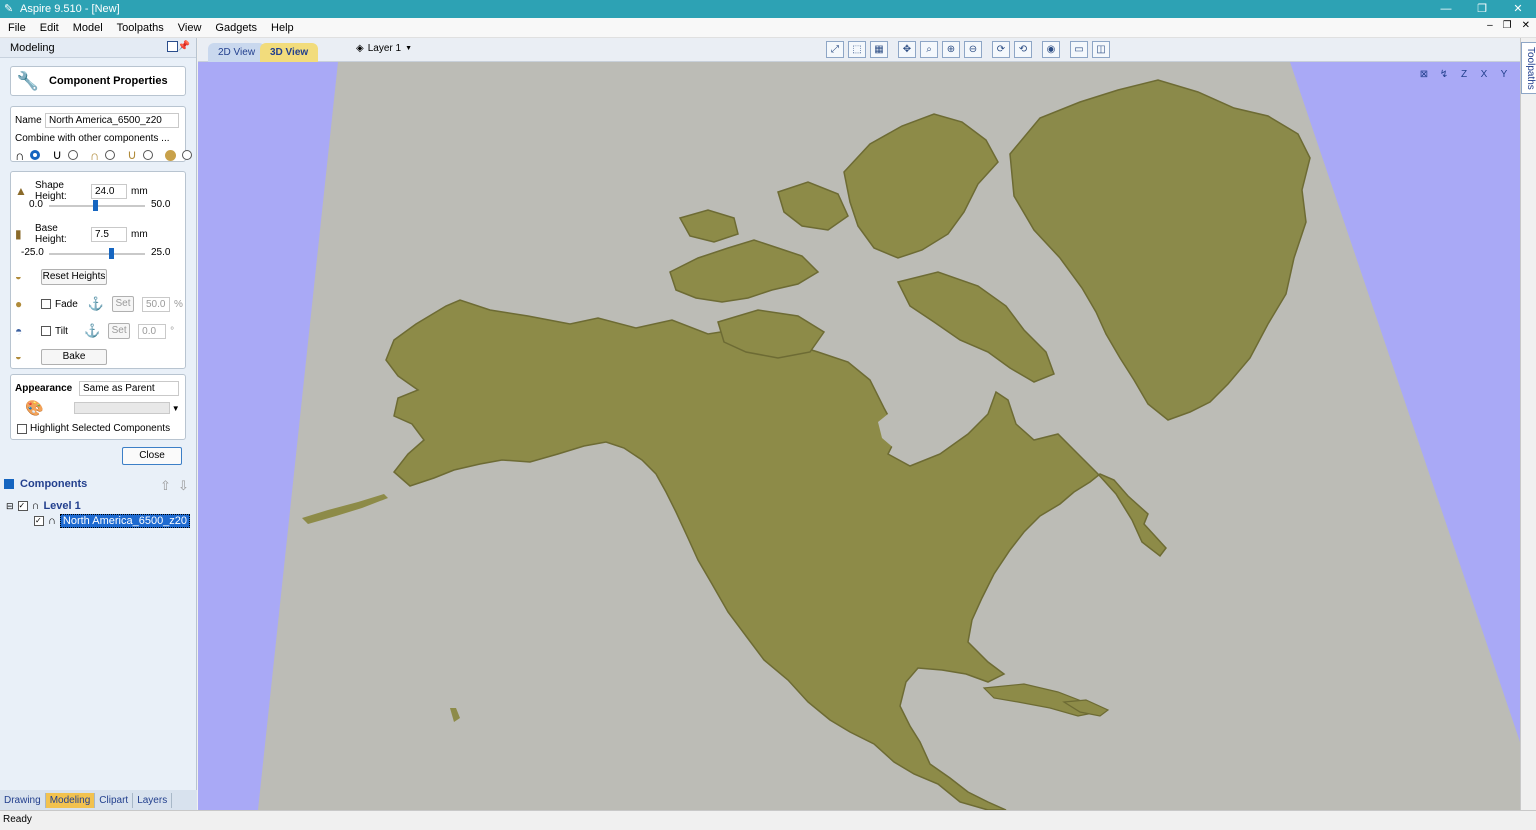 The image size is (1536, 830). What do you see at coordinates (1079, 49) in the screenshot?
I see `split-horizontal-icon: ▭` at bounding box center [1079, 49].